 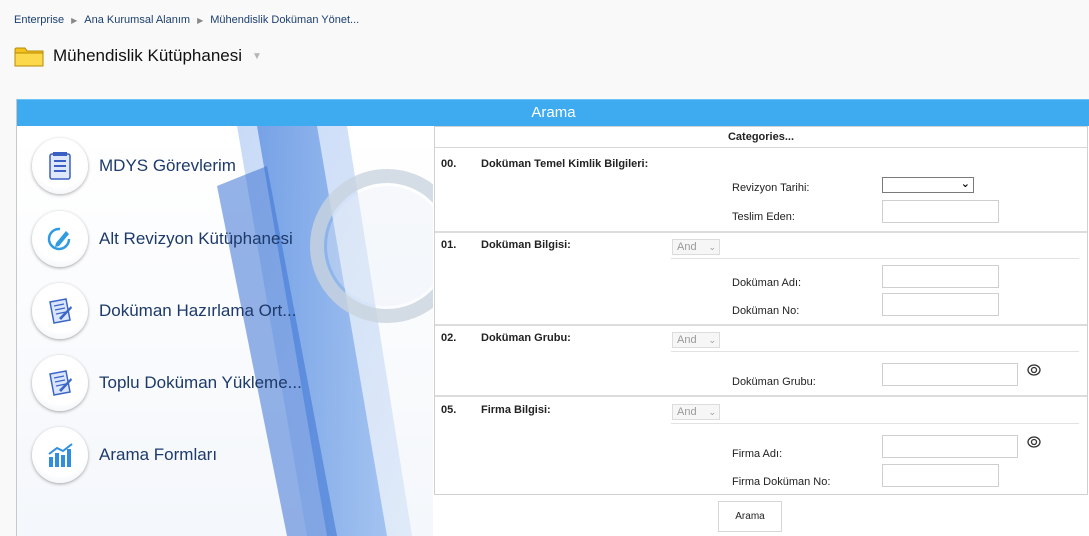 I want to click on panel-title: Arama, so click(x=553, y=112).